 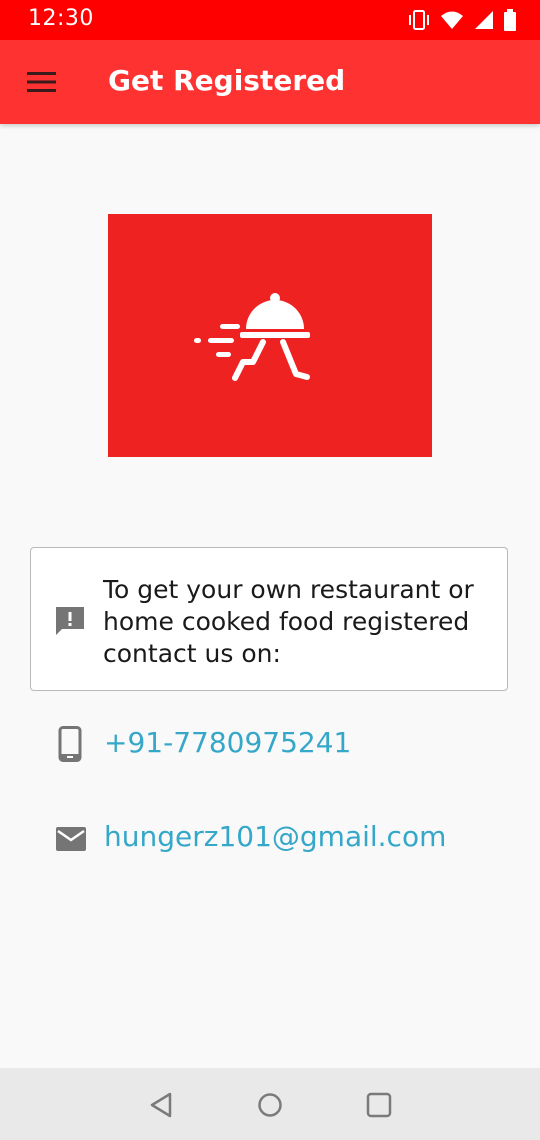 What do you see at coordinates (452, 22) in the screenshot?
I see `wifi-icon` at bounding box center [452, 22].